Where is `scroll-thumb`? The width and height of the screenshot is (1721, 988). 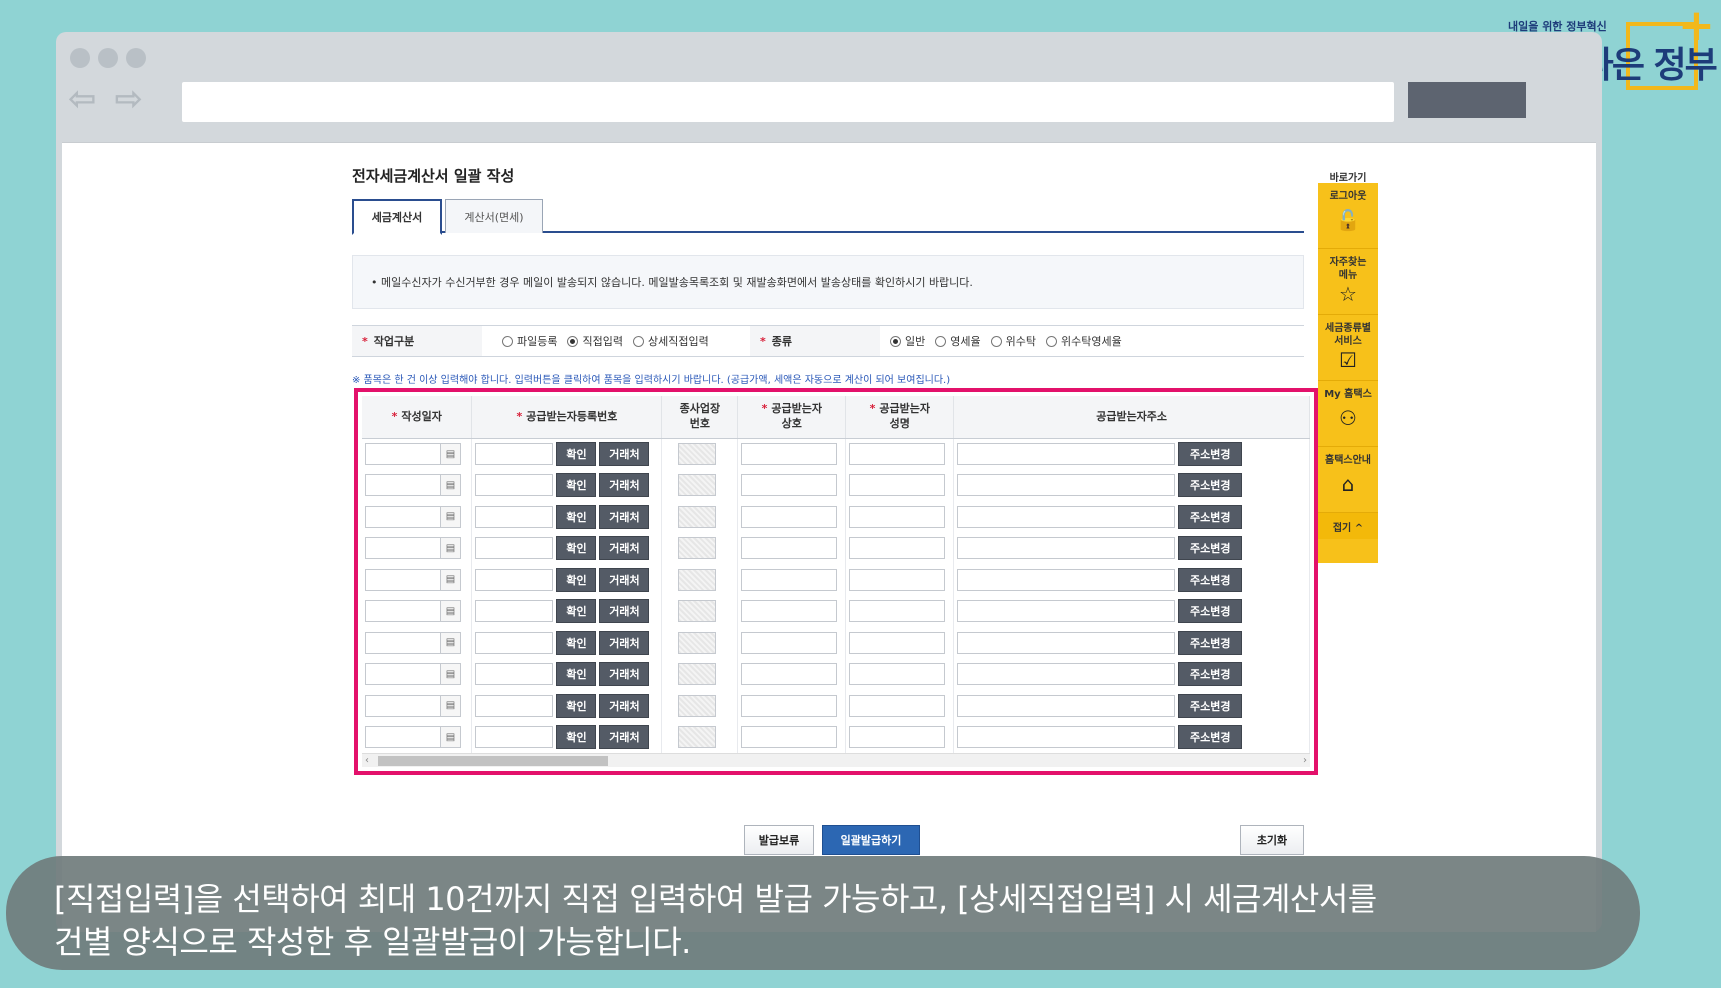 scroll-thumb is located at coordinates (493, 761).